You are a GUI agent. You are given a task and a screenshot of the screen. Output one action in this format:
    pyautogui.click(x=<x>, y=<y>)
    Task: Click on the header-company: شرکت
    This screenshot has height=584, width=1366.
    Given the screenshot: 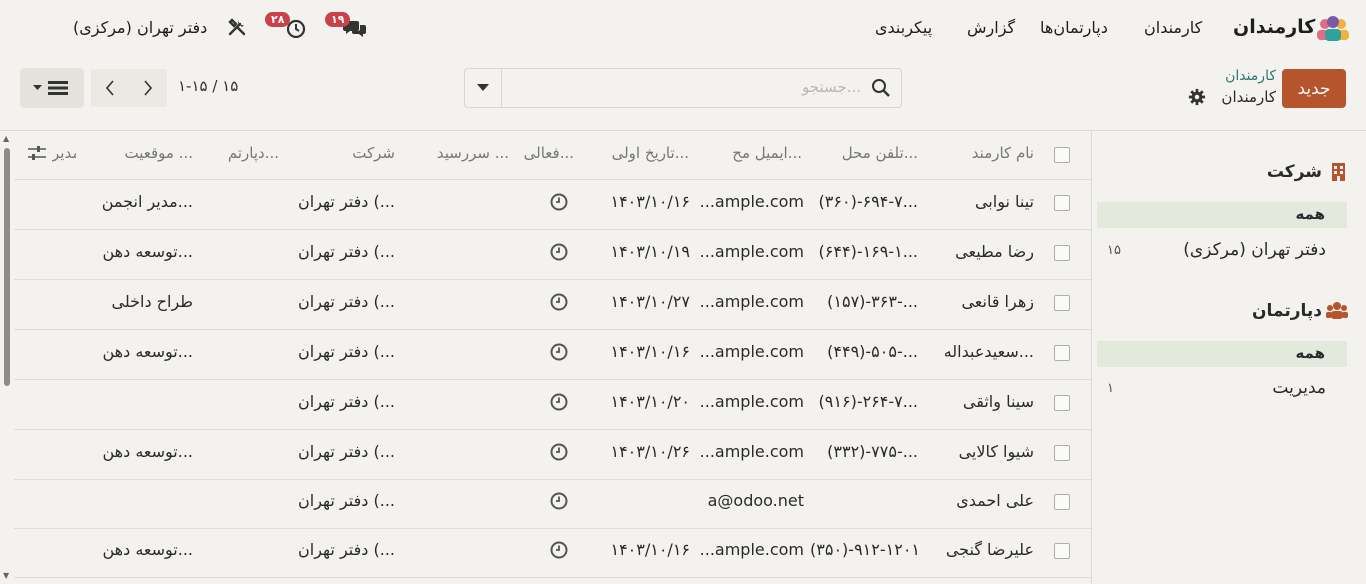 What is the action you would take?
    pyautogui.click(x=373, y=153)
    